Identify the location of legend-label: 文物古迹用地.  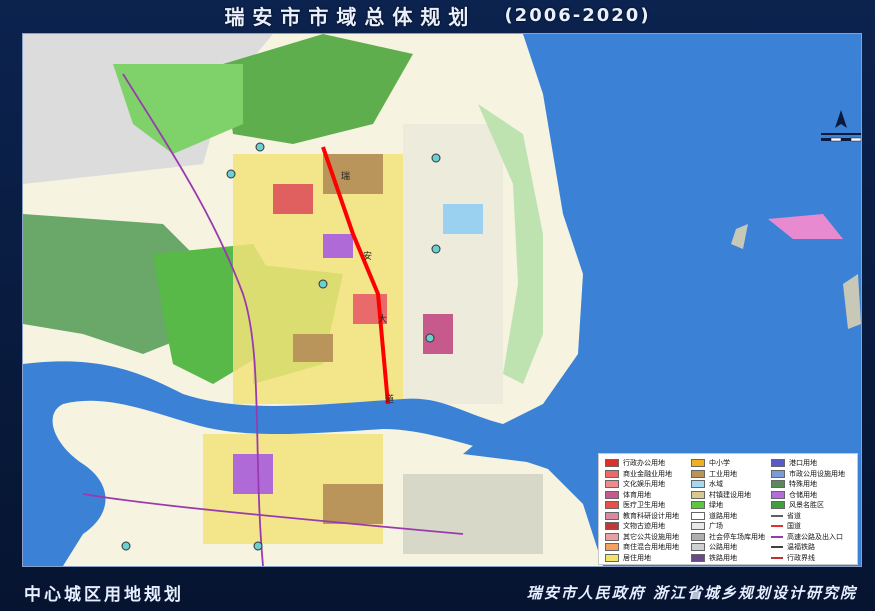
(644, 526).